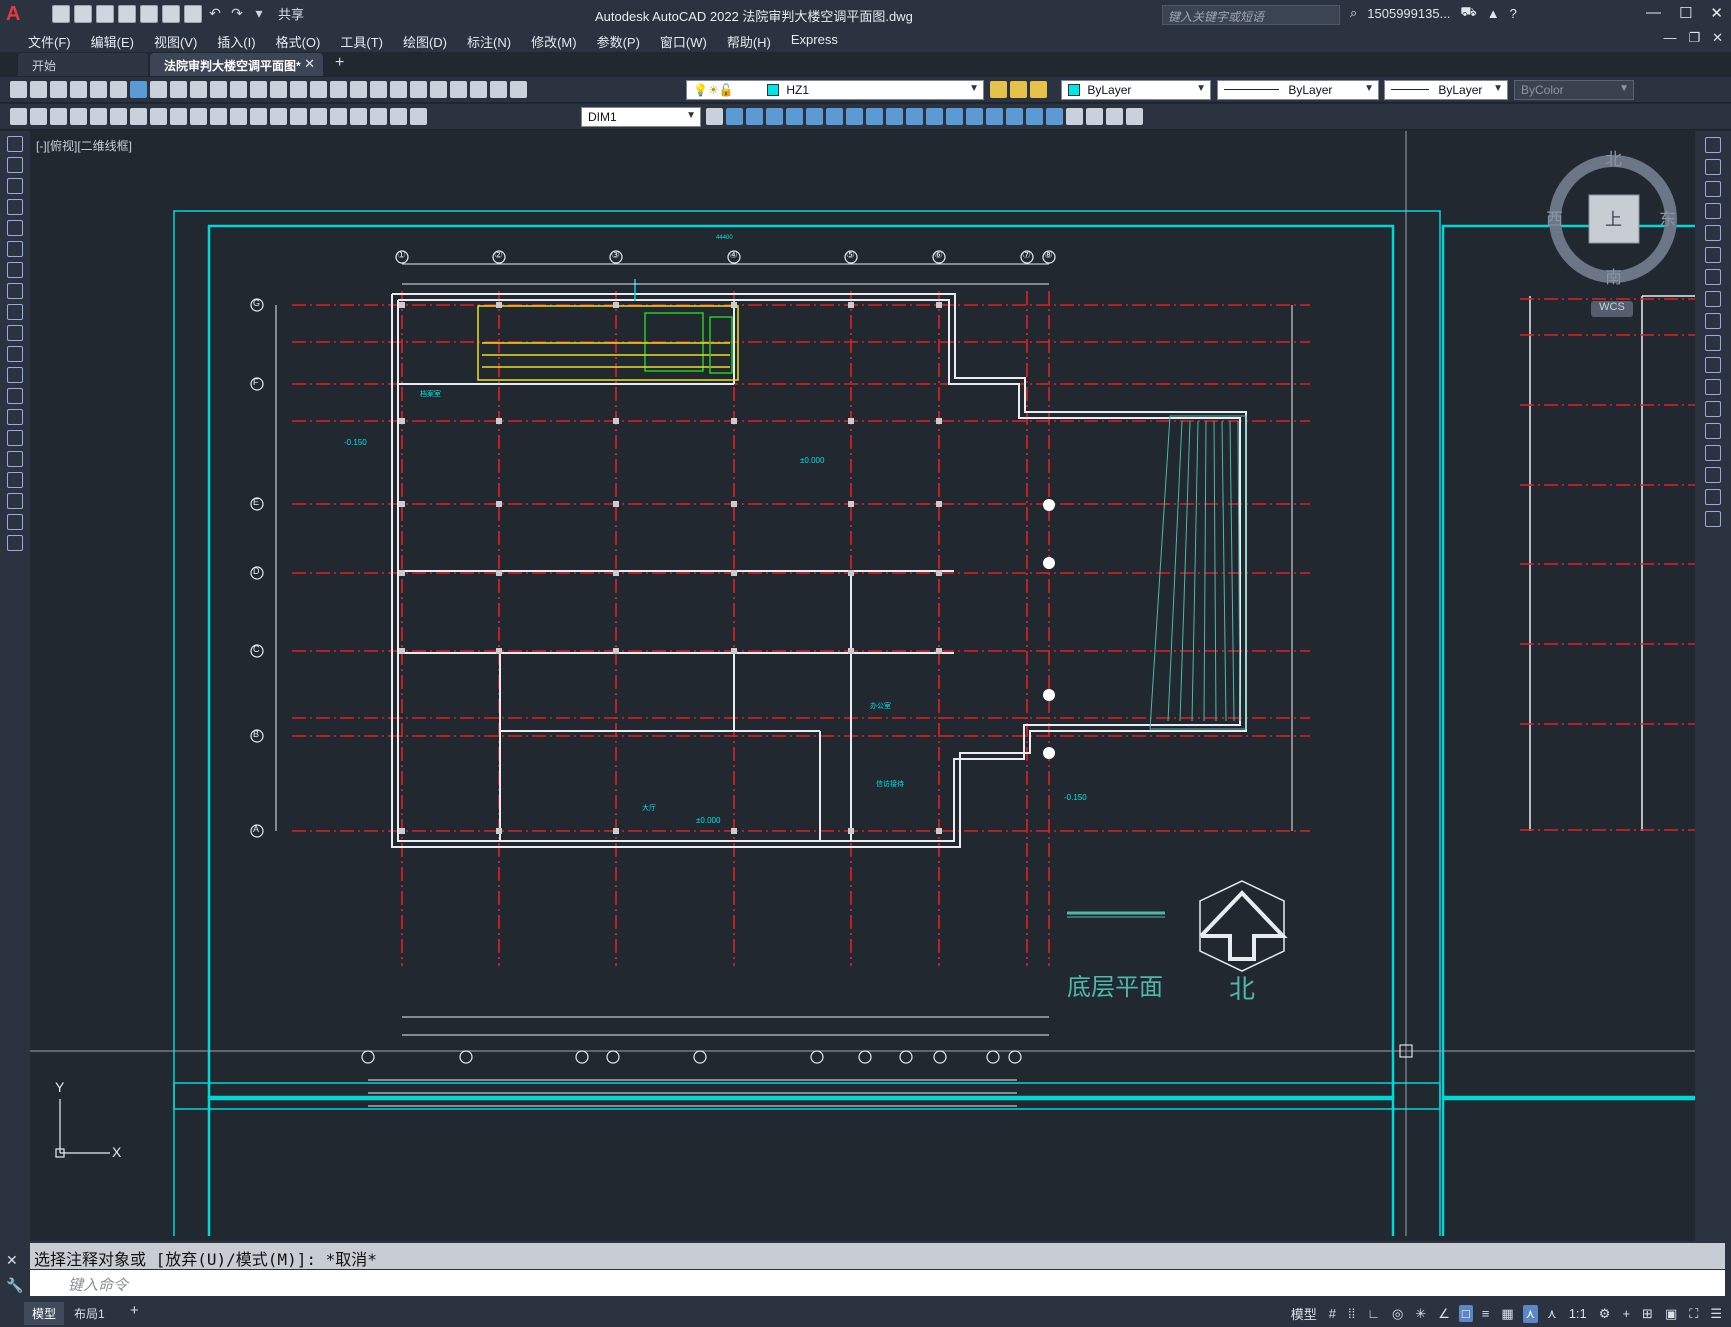 Image resolution: width=1731 pixels, height=1327 pixels. I want to click on block-icon, so click(1134, 116).